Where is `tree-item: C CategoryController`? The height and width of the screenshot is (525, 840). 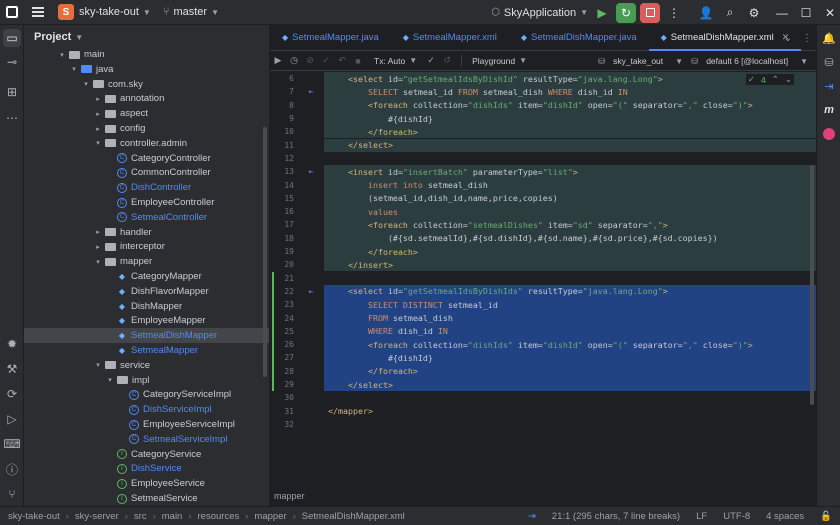
tree-item: C CategoryController is located at coordinates (146, 158).